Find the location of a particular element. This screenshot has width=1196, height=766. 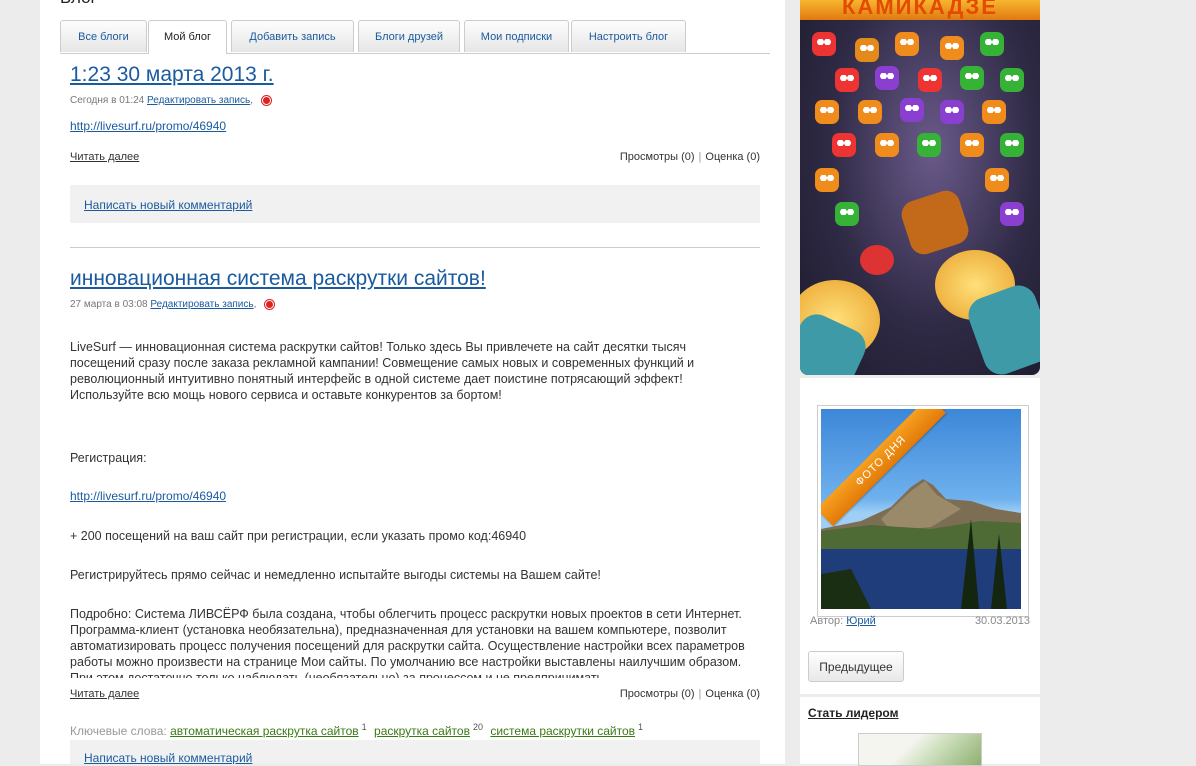

post-date: Сегодня в 01:24 is located at coordinates (107, 100).